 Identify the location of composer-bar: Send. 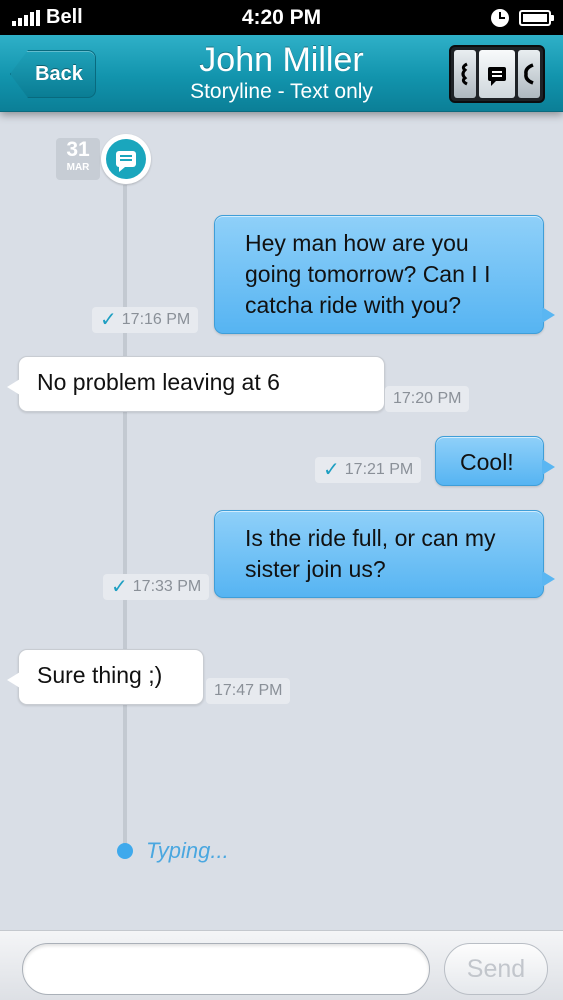
(281, 965).